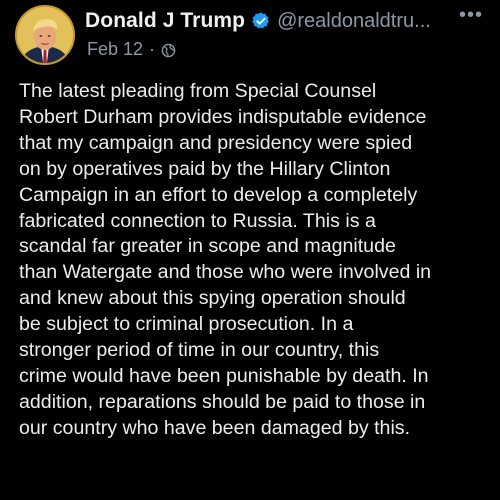 The height and width of the screenshot is (500, 500). I want to click on post-date: Feb 12, so click(115, 49).